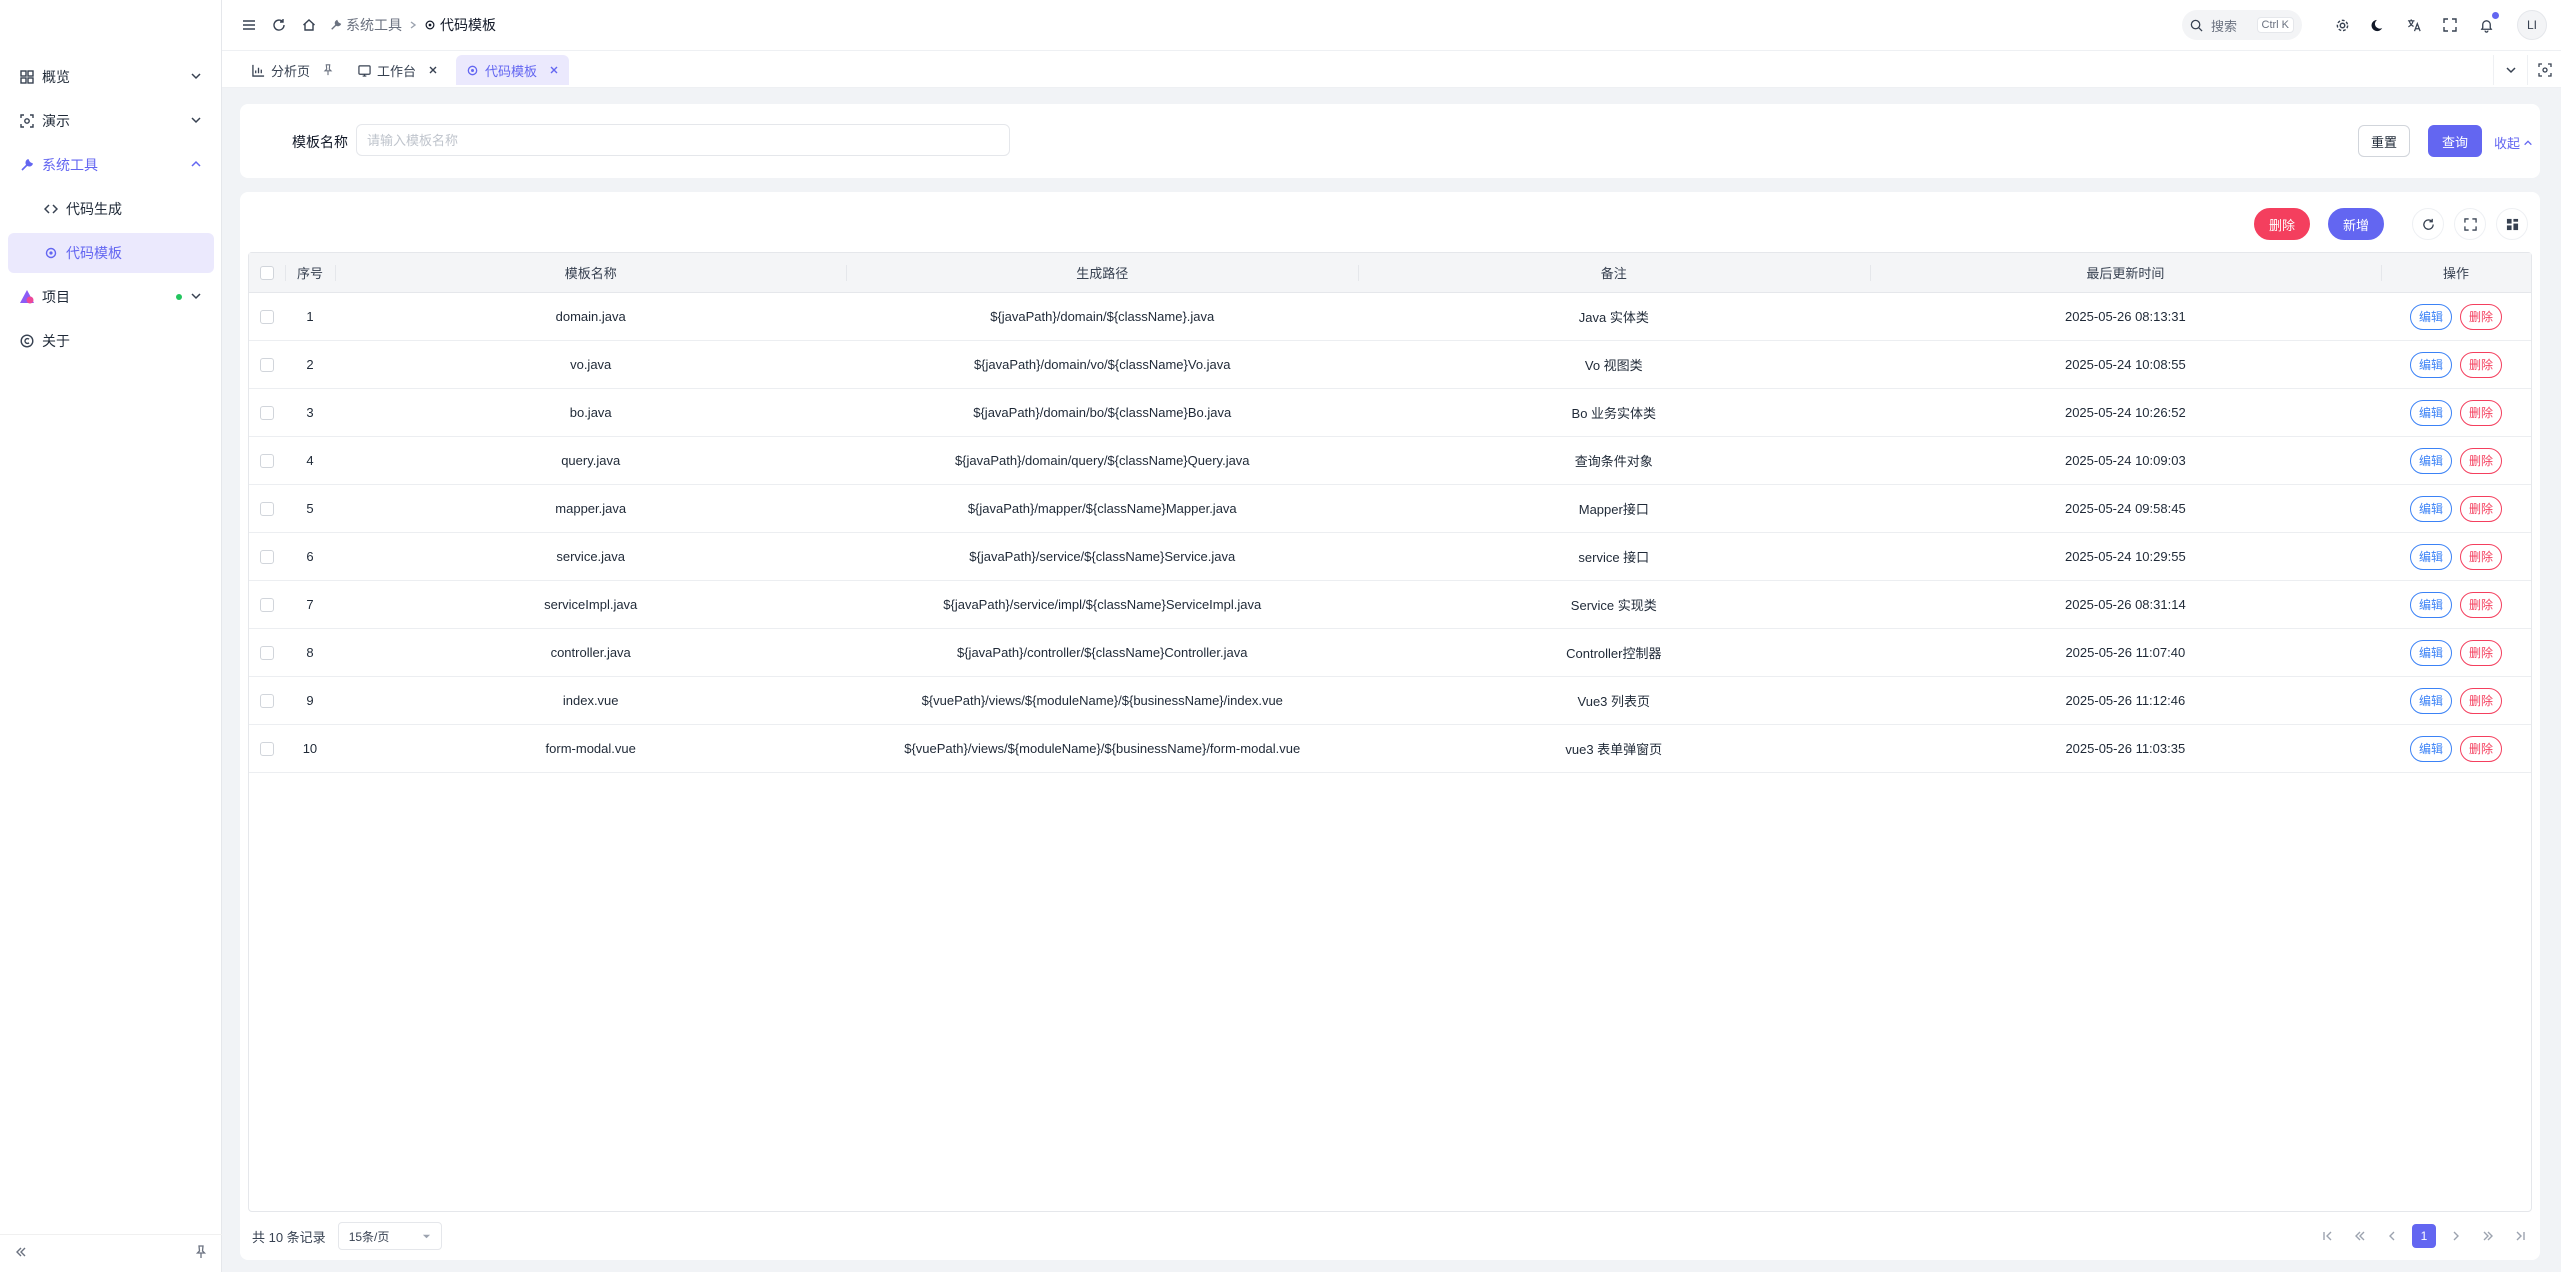  What do you see at coordinates (310, 556) in the screenshot?
I see `cell-no: 6` at bounding box center [310, 556].